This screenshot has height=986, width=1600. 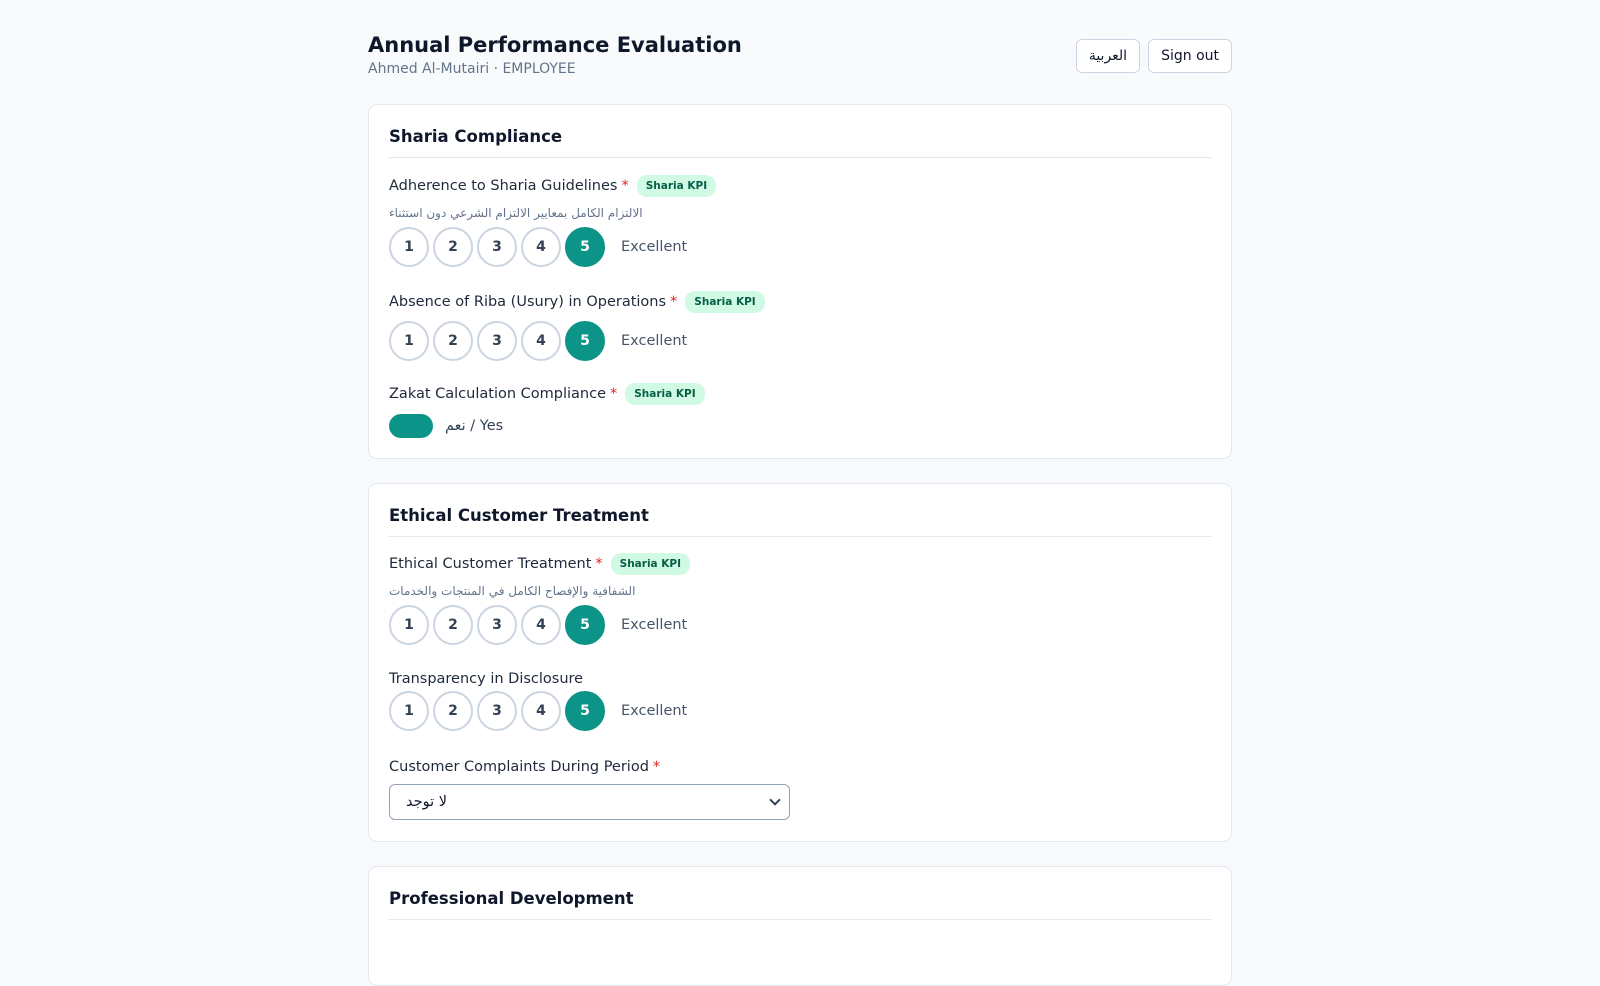 I want to click on question-label: Transparency in Disclosure, so click(x=486, y=679).